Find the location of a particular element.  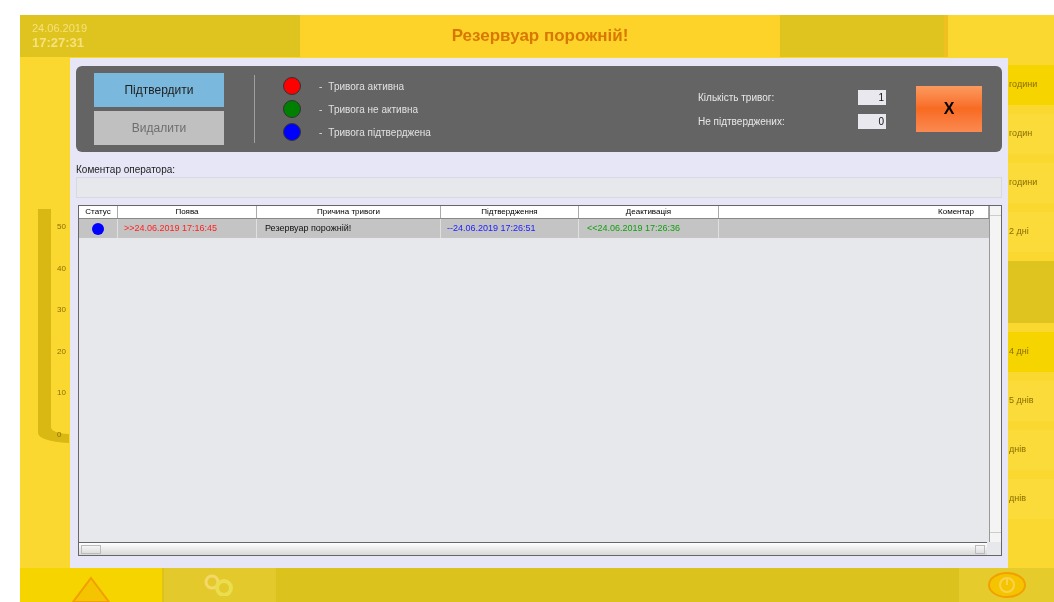

scale-label: 20 is located at coordinates (61, 351).